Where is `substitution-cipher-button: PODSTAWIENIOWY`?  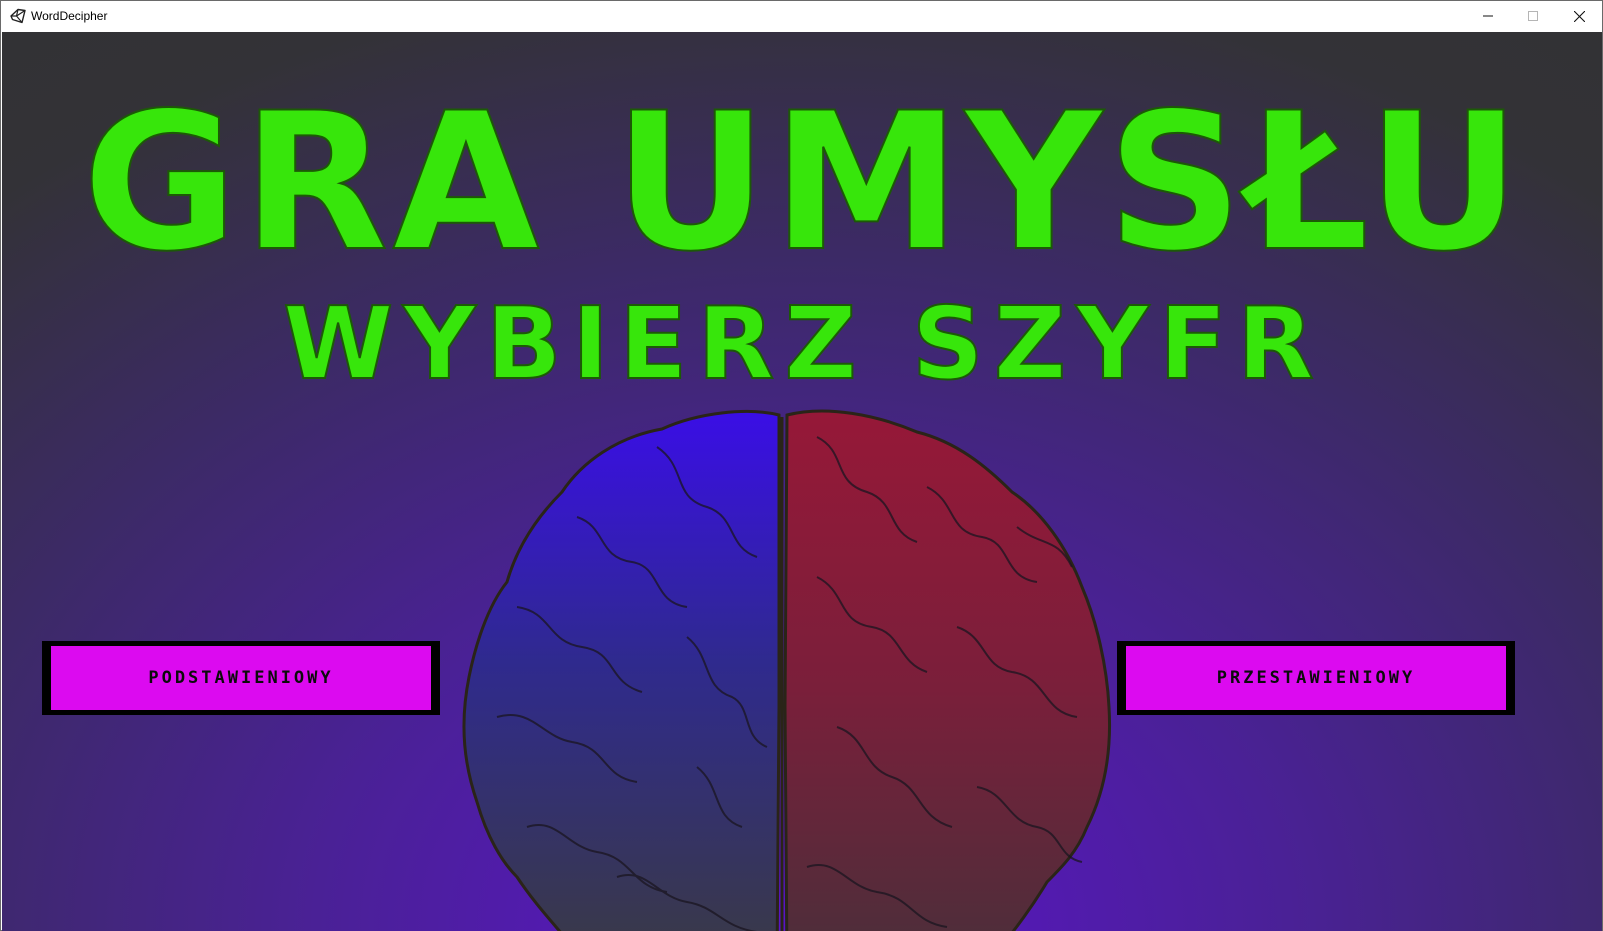 substitution-cipher-button: PODSTAWIENIOWY is located at coordinates (241, 678).